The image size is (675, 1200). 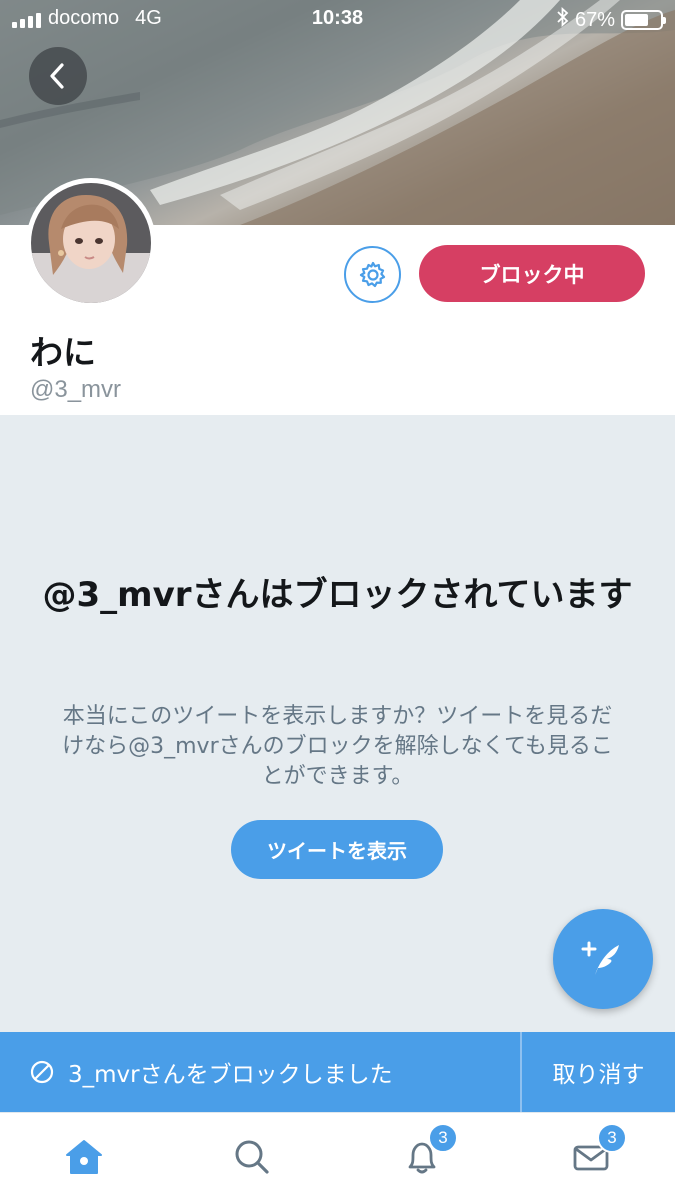 I want to click on view-tweets-button: ツイートを表示, so click(x=337, y=849).